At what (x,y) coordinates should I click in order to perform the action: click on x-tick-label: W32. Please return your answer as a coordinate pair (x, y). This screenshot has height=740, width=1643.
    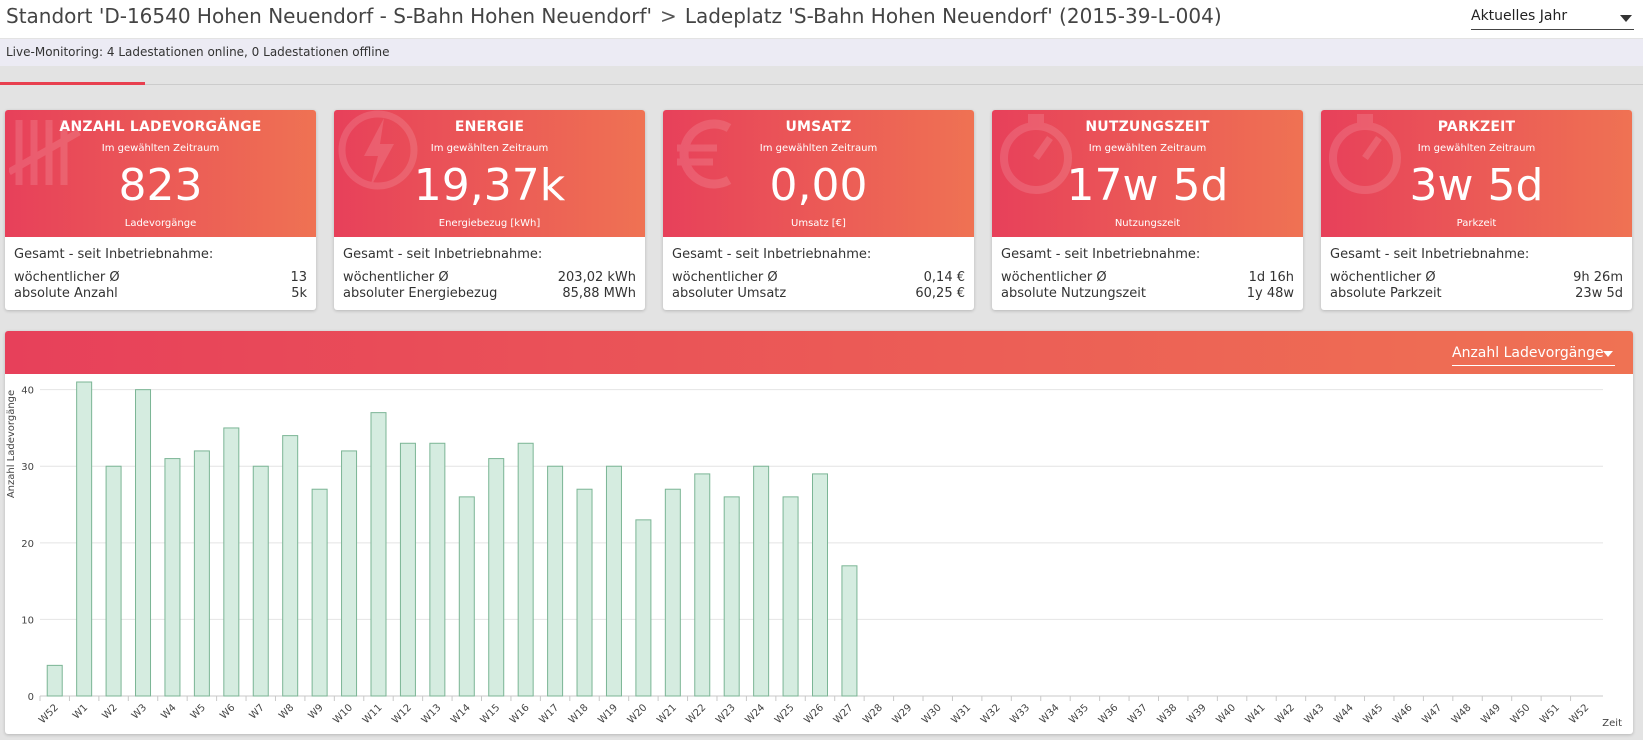
    Looking at the image, I should click on (991, 714).